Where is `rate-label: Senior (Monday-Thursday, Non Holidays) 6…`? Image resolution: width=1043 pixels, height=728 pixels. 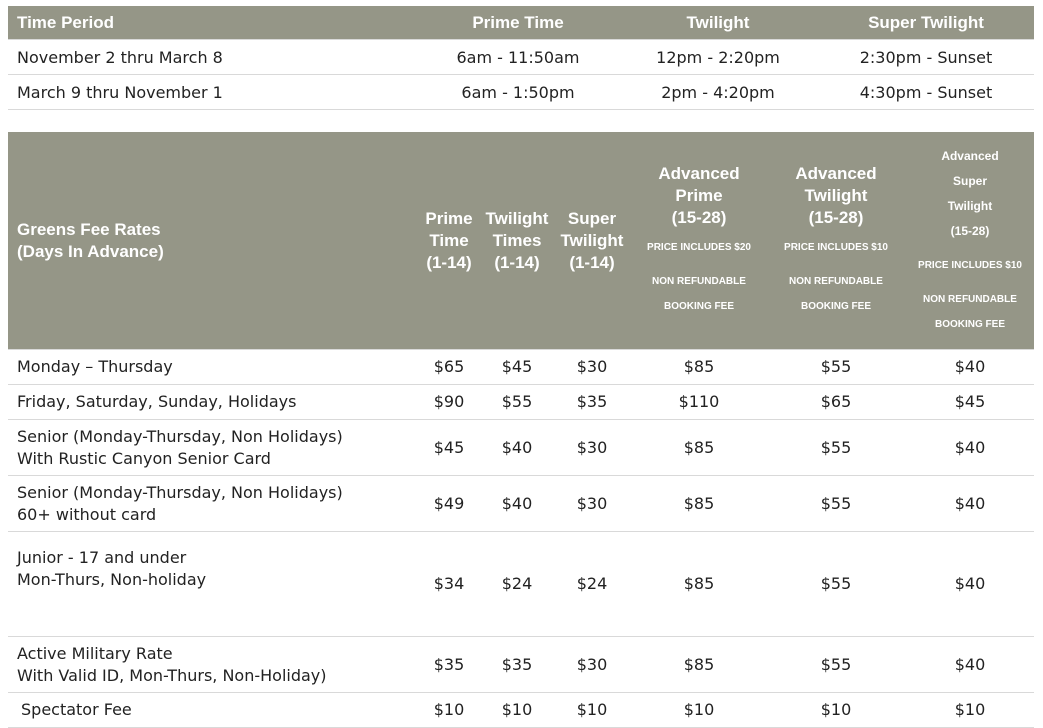 rate-label: Senior (Monday-Thursday, Non Holidays) 6… is located at coordinates (212, 503).